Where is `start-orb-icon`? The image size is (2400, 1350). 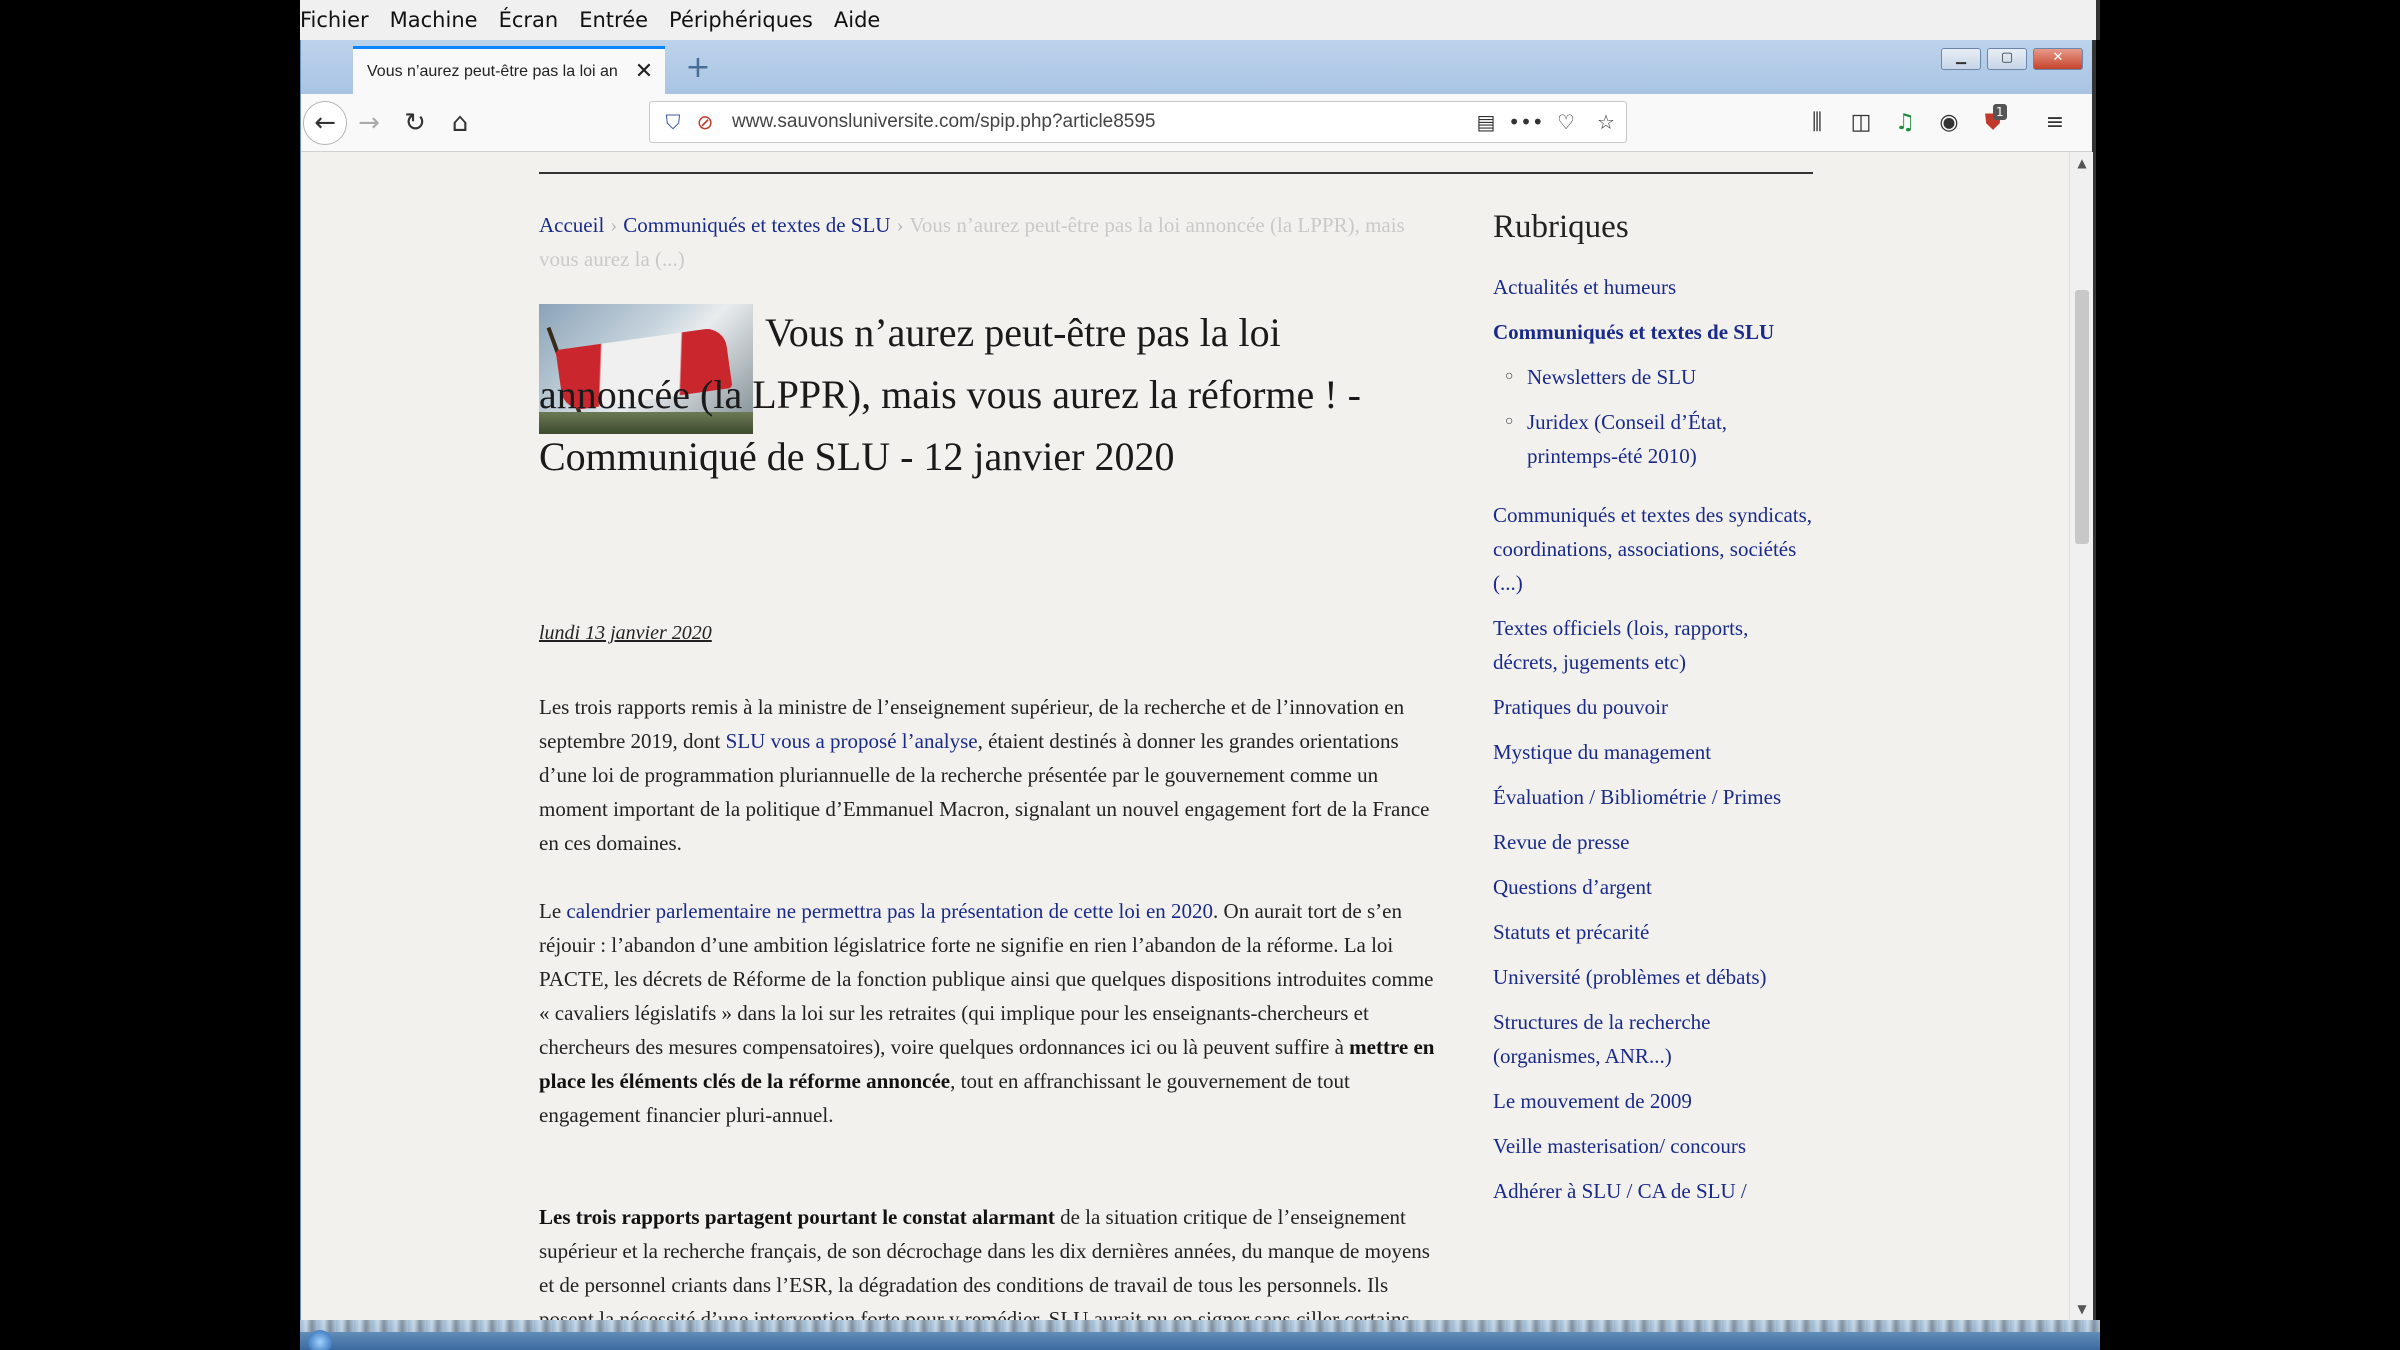 start-orb-icon is located at coordinates (320, 1340).